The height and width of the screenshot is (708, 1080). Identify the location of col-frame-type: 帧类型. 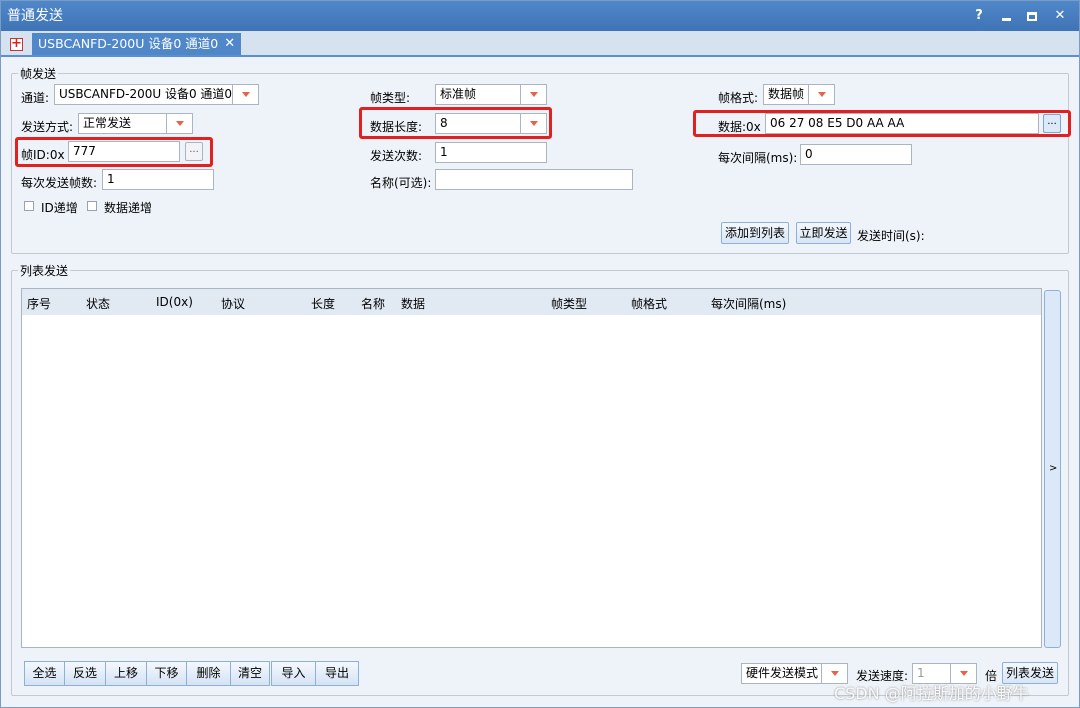
(569, 303).